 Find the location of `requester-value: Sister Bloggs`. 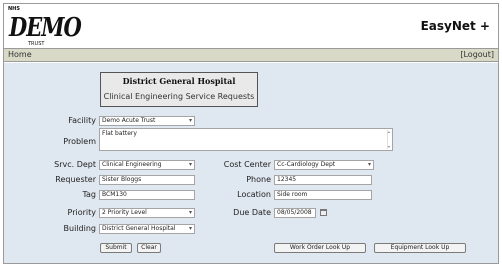

requester-value: Sister Bloggs is located at coordinates (122, 179).